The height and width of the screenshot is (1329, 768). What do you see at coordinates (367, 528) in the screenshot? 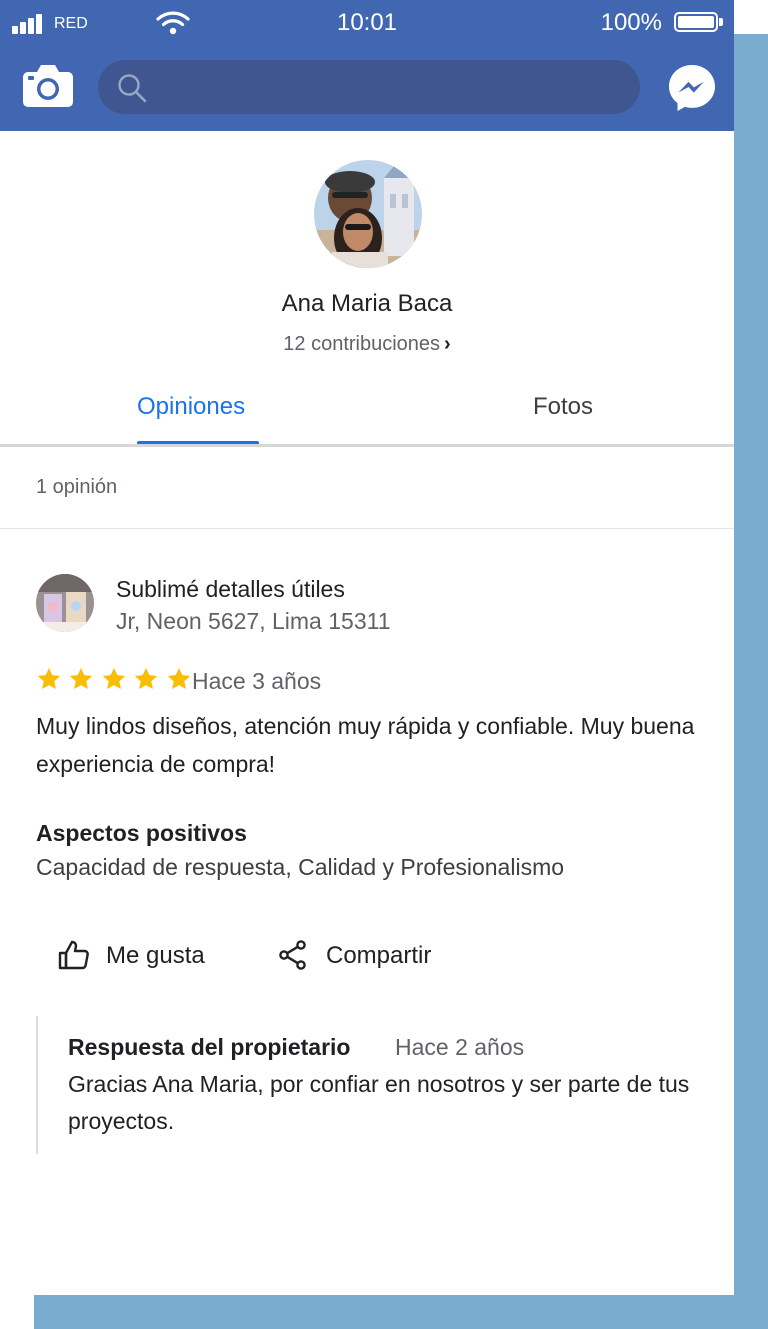
I see `section-divider` at bounding box center [367, 528].